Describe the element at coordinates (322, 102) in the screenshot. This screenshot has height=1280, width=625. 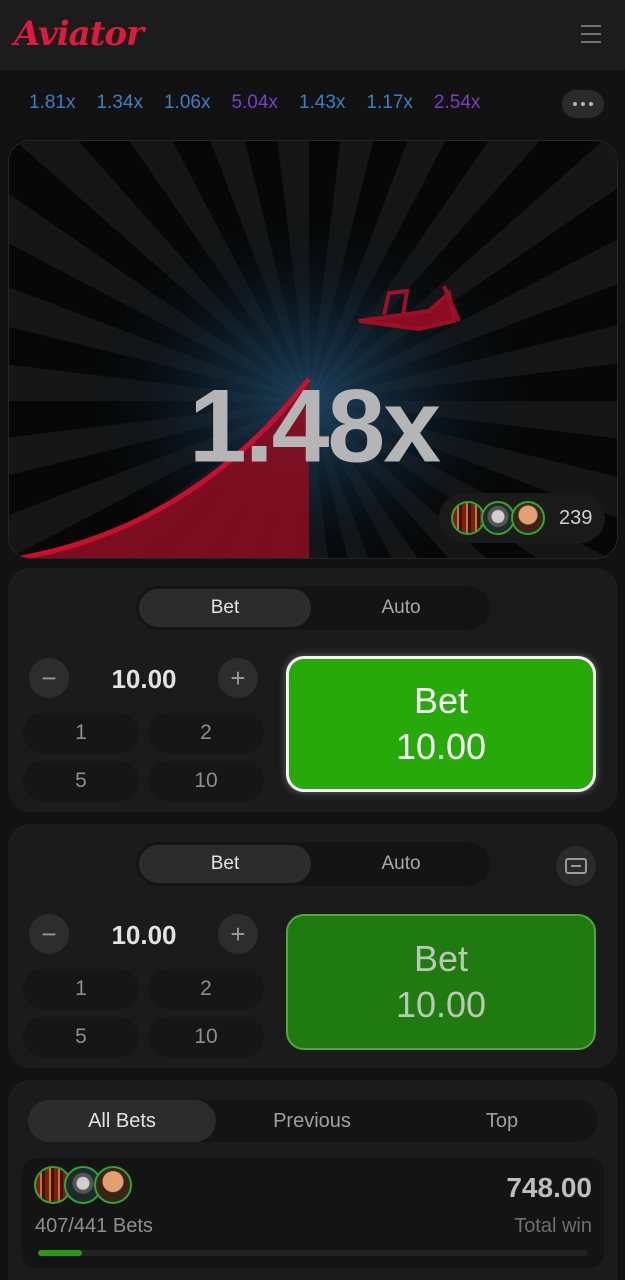
I see `history-multiplier: 1.43x` at that location.